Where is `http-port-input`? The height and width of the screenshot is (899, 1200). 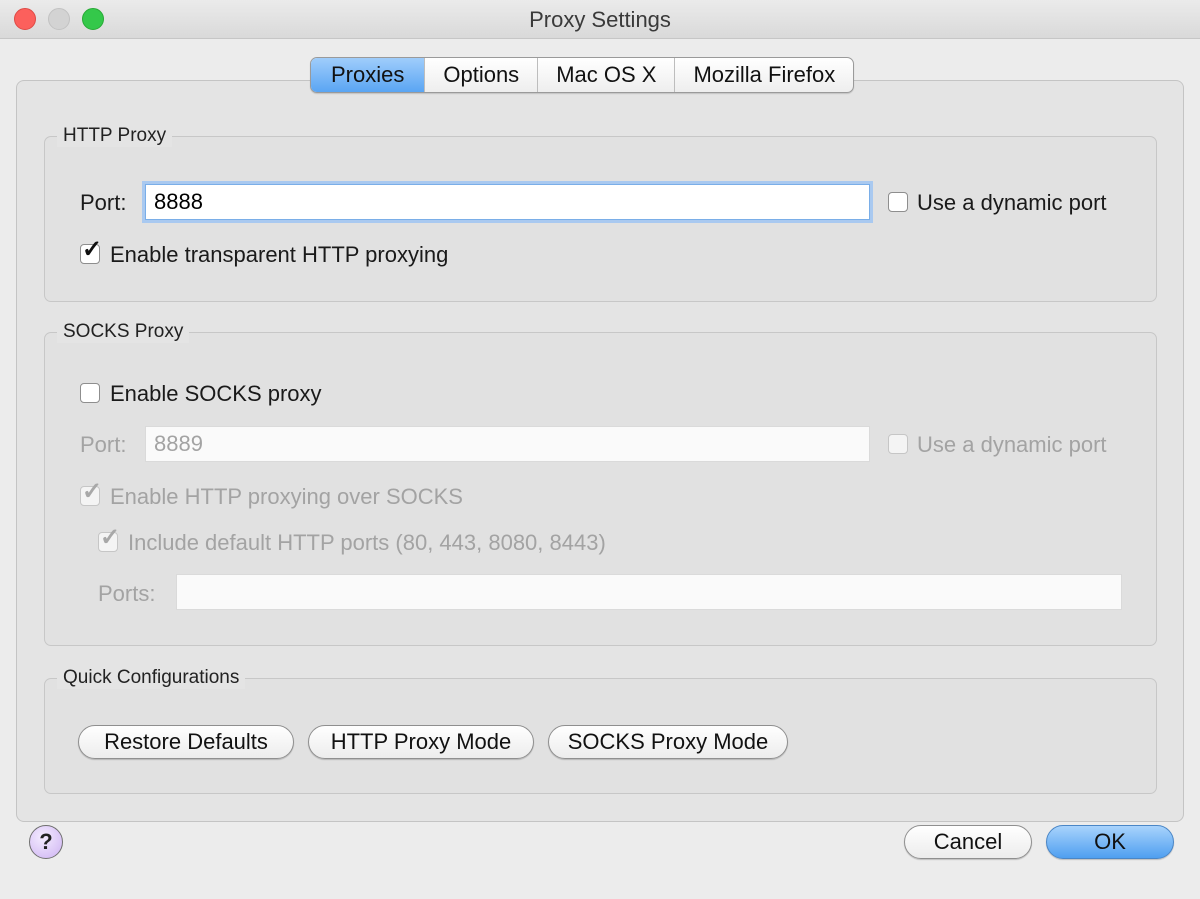 http-port-input is located at coordinates (507, 202).